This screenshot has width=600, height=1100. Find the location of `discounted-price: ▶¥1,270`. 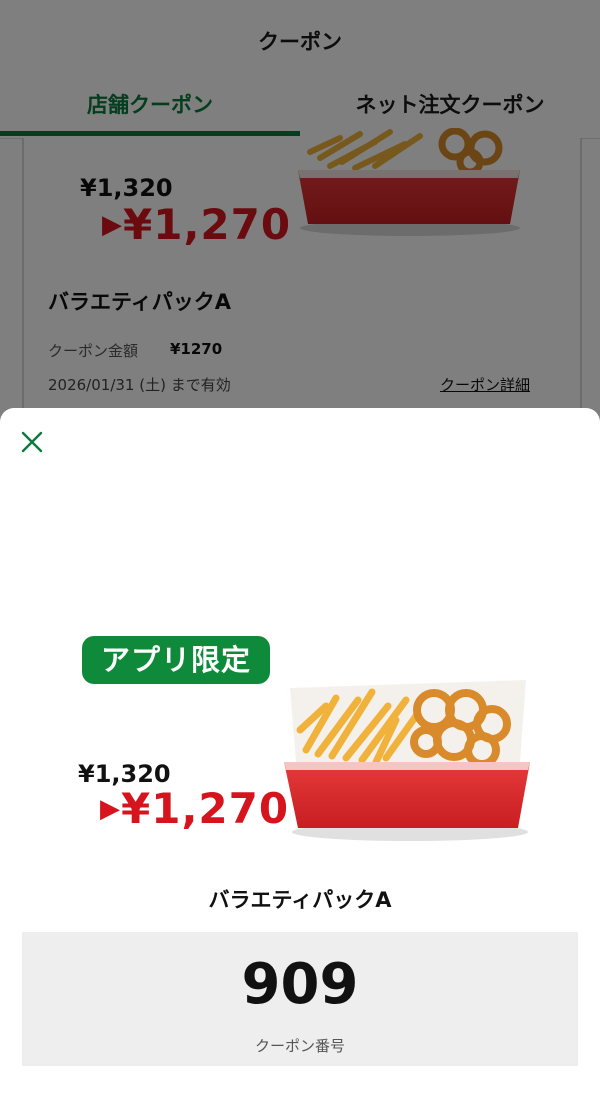

discounted-price: ▶¥1,270 is located at coordinates (194, 808).